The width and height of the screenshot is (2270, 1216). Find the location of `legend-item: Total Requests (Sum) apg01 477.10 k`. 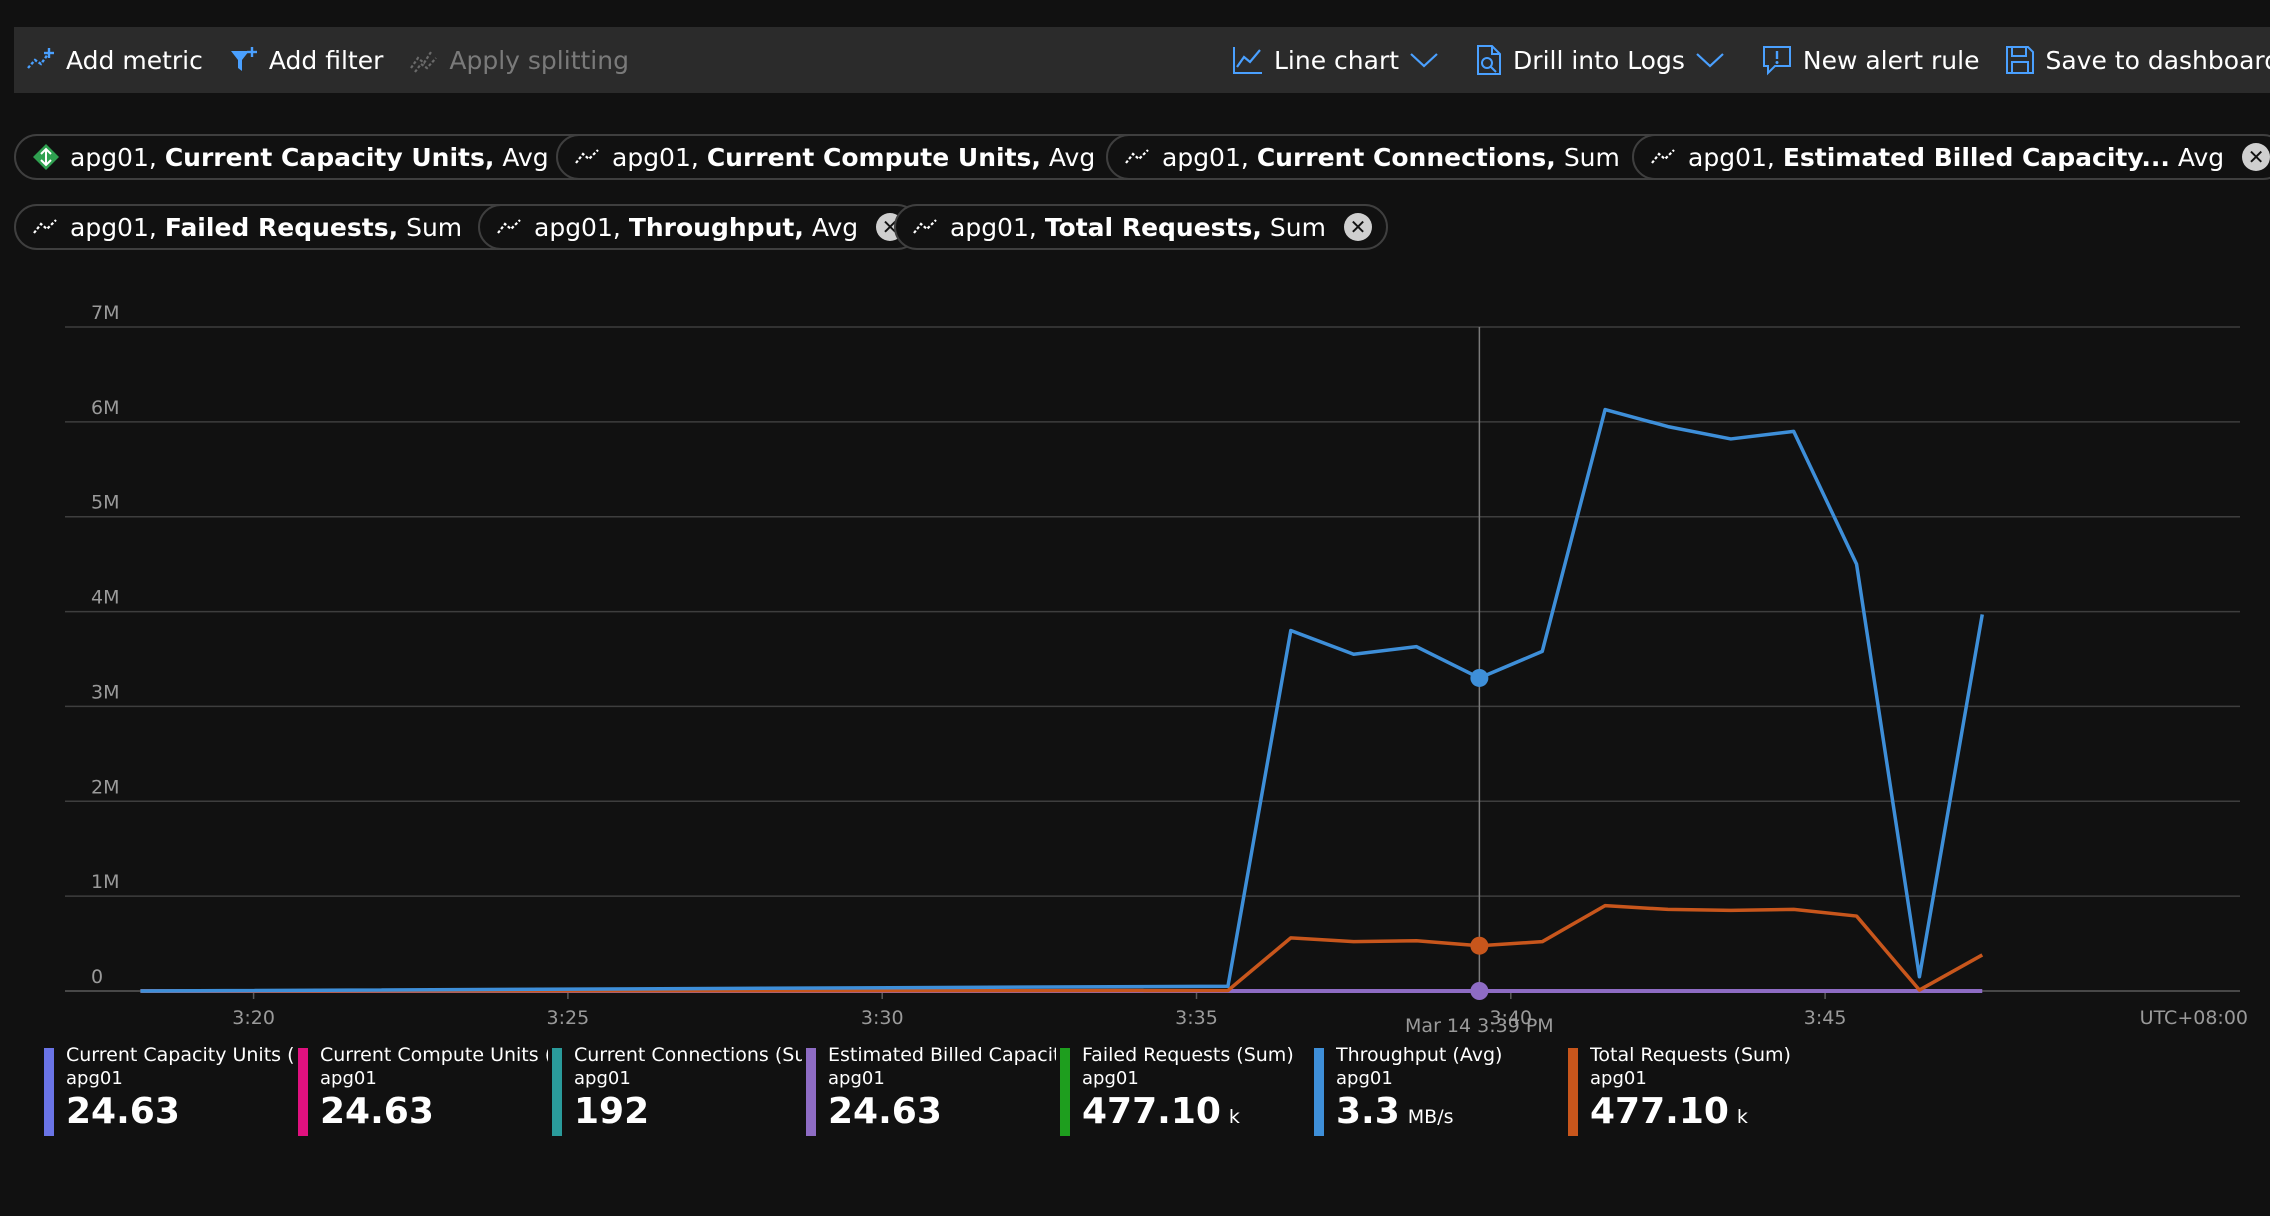

legend-item: Total Requests (Sum) apg01 477.10 k is located at coordinates (1695, 1090).